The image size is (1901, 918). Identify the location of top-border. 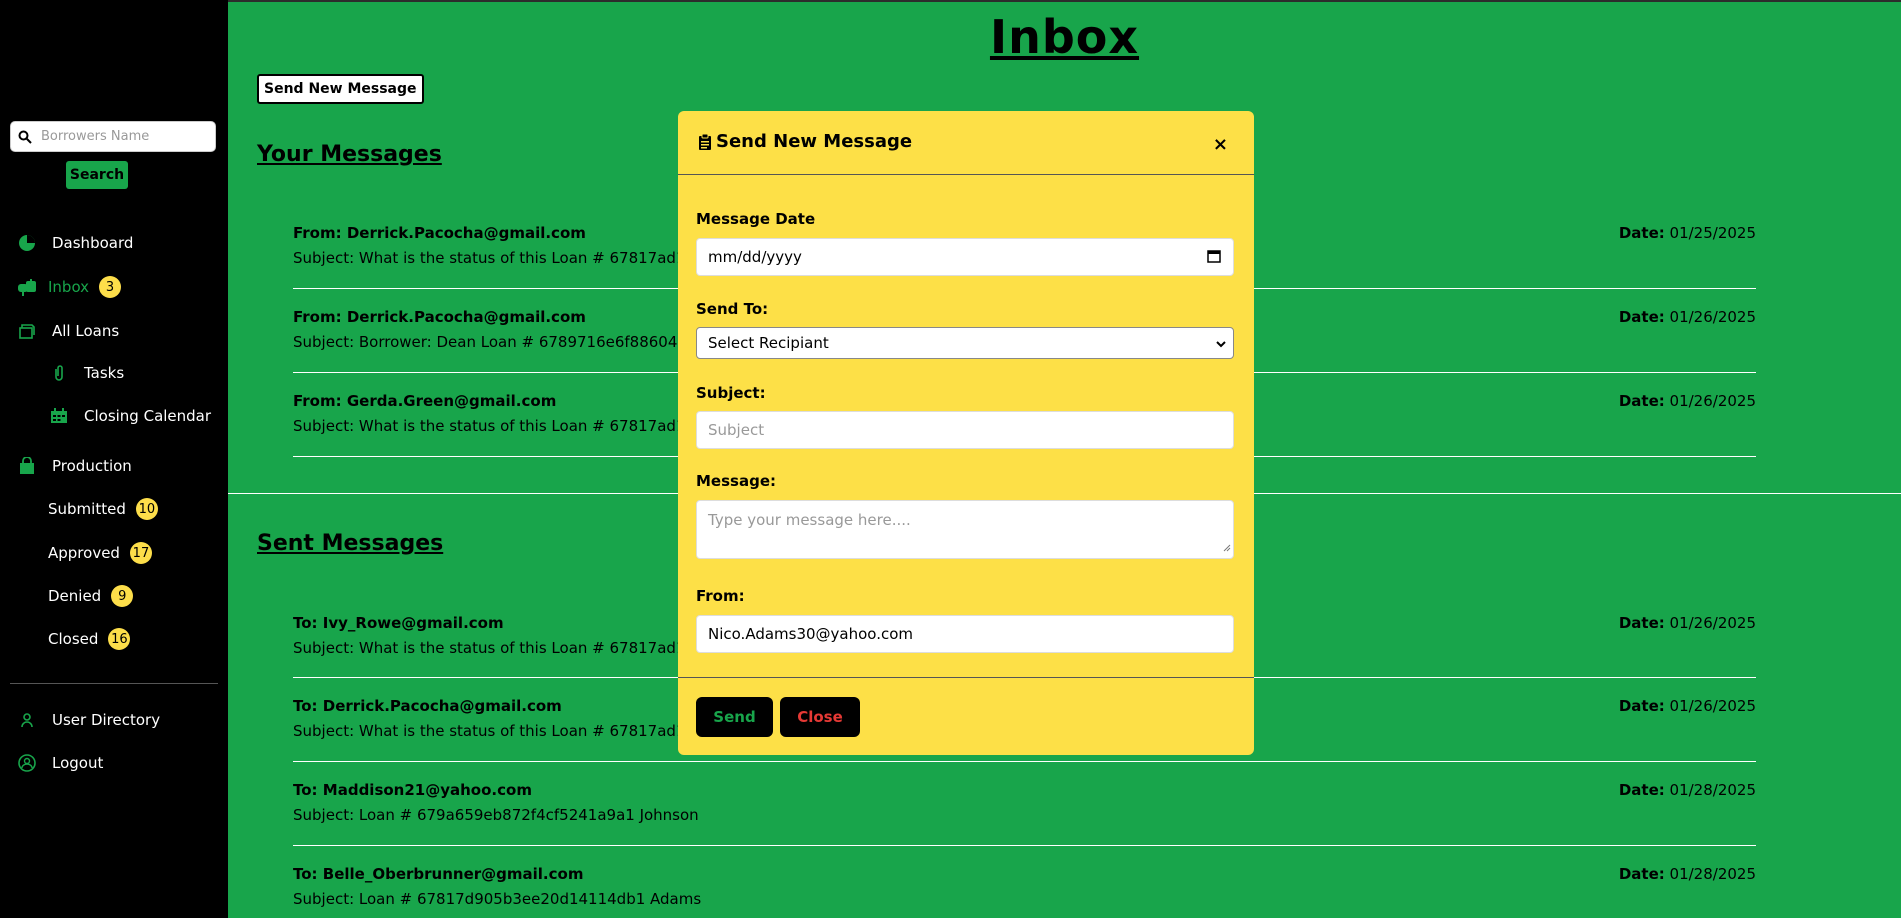
(950, 1).